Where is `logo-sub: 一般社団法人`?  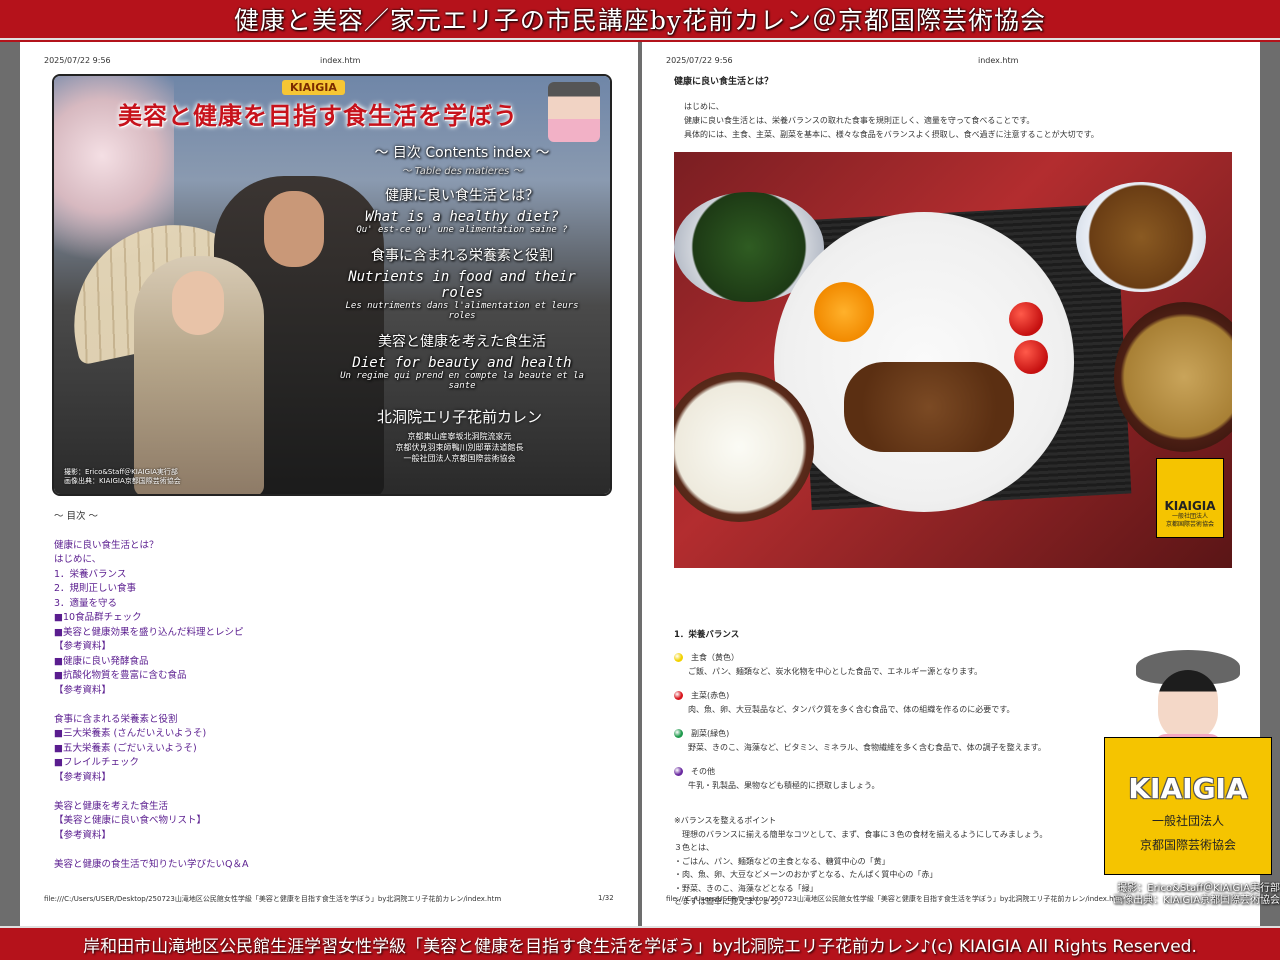
logo-sub: 一般社団法人 is located at coordinates (1187, 821).